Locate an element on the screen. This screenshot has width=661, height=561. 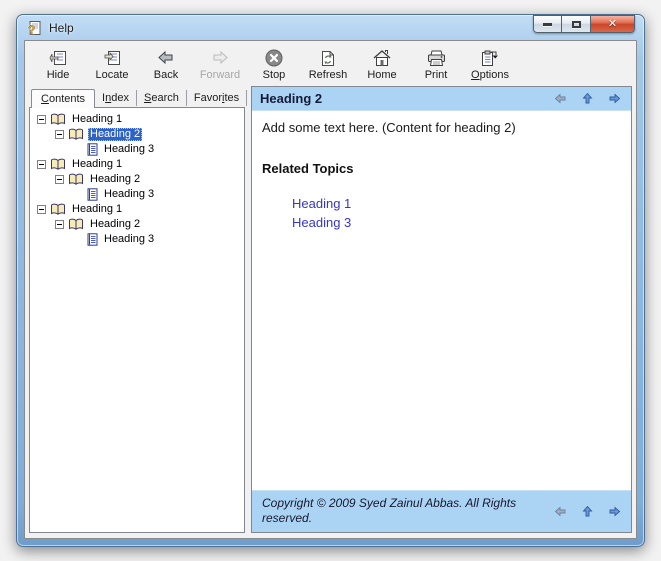
home-label: Home is located at coordinates (382, 75).